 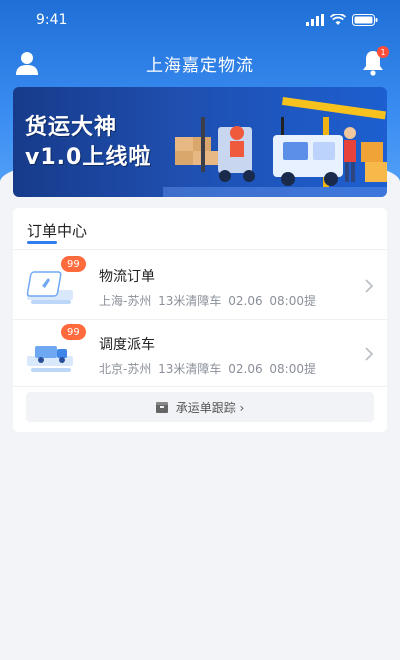 I want to click on order-item-dispatch: 99 调度派车 北京-苏州 13米清障车 02.06 08:00提, so click(x=200, y=354).